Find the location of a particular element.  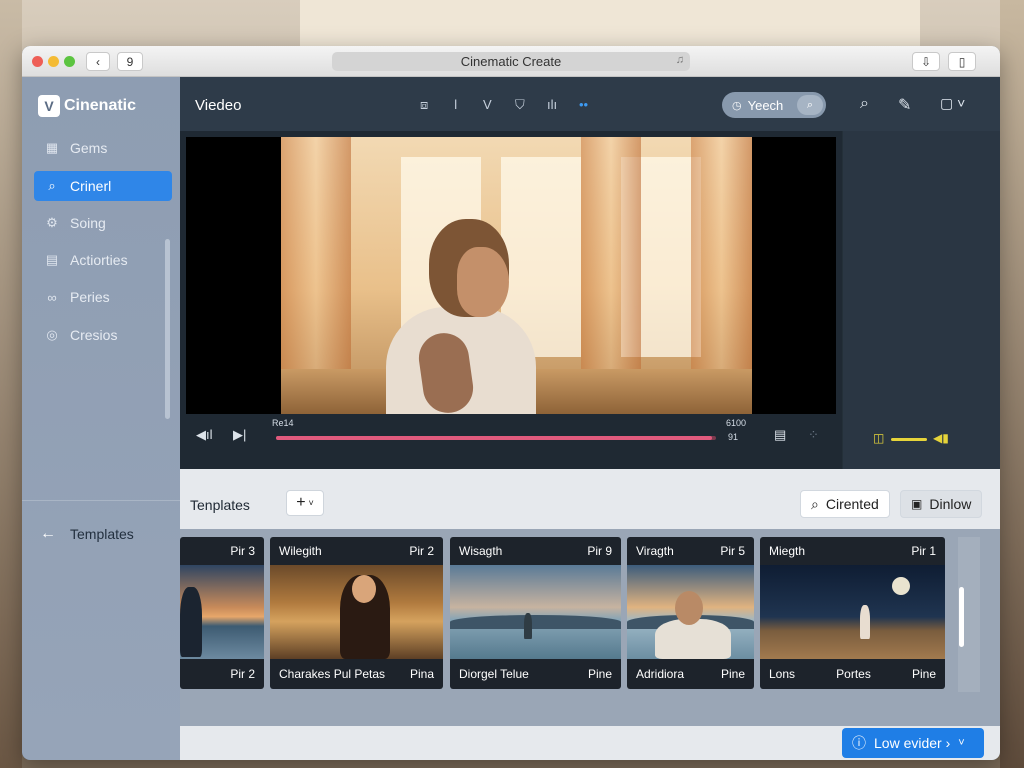

sidebar-item-label: Gems is located at coordinates (89, 148).